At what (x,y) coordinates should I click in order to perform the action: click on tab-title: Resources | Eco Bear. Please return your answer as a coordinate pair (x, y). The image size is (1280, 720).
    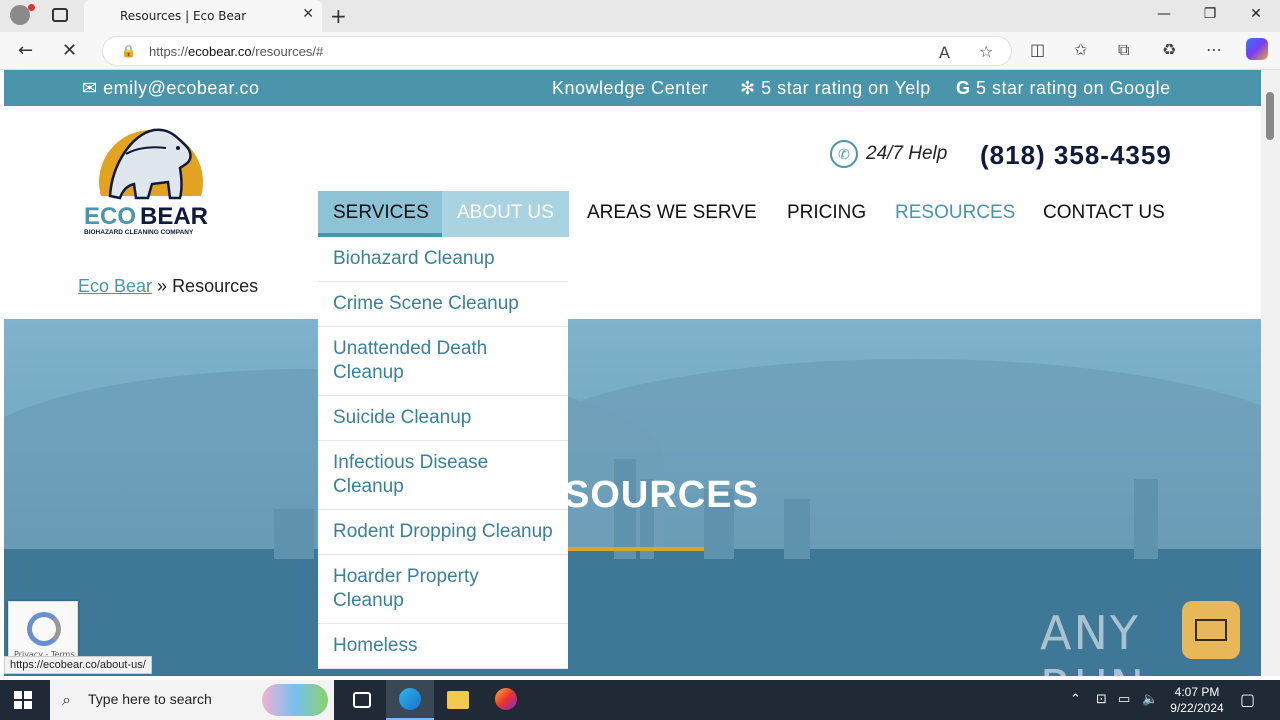
    Looking at the image, I should click on (183, 16).